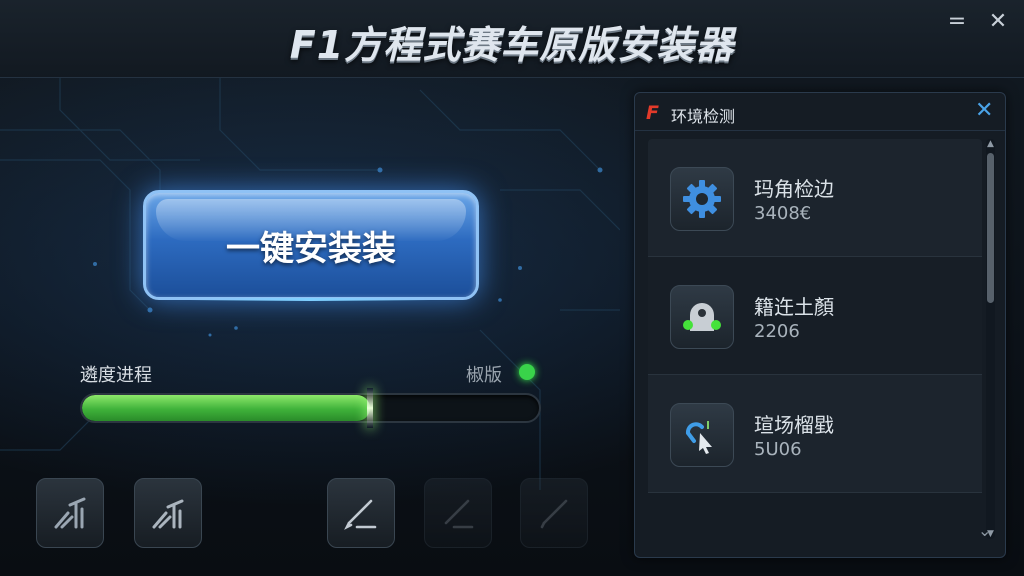  What do you see at coordinates (990, 339) in the screenshot?
I see `panel-scrollbar: ▲ ▼` at bounding box center [990, 339].